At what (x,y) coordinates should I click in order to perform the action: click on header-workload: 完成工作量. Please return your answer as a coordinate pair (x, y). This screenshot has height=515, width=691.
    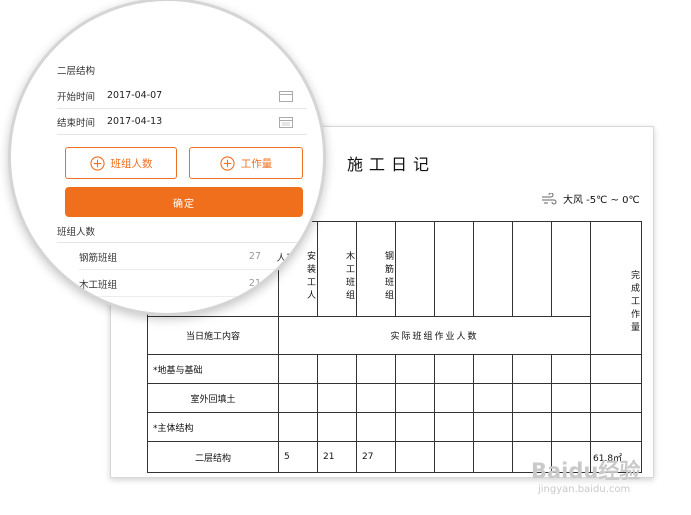
    Looking at the image, I should click on (616, 288).